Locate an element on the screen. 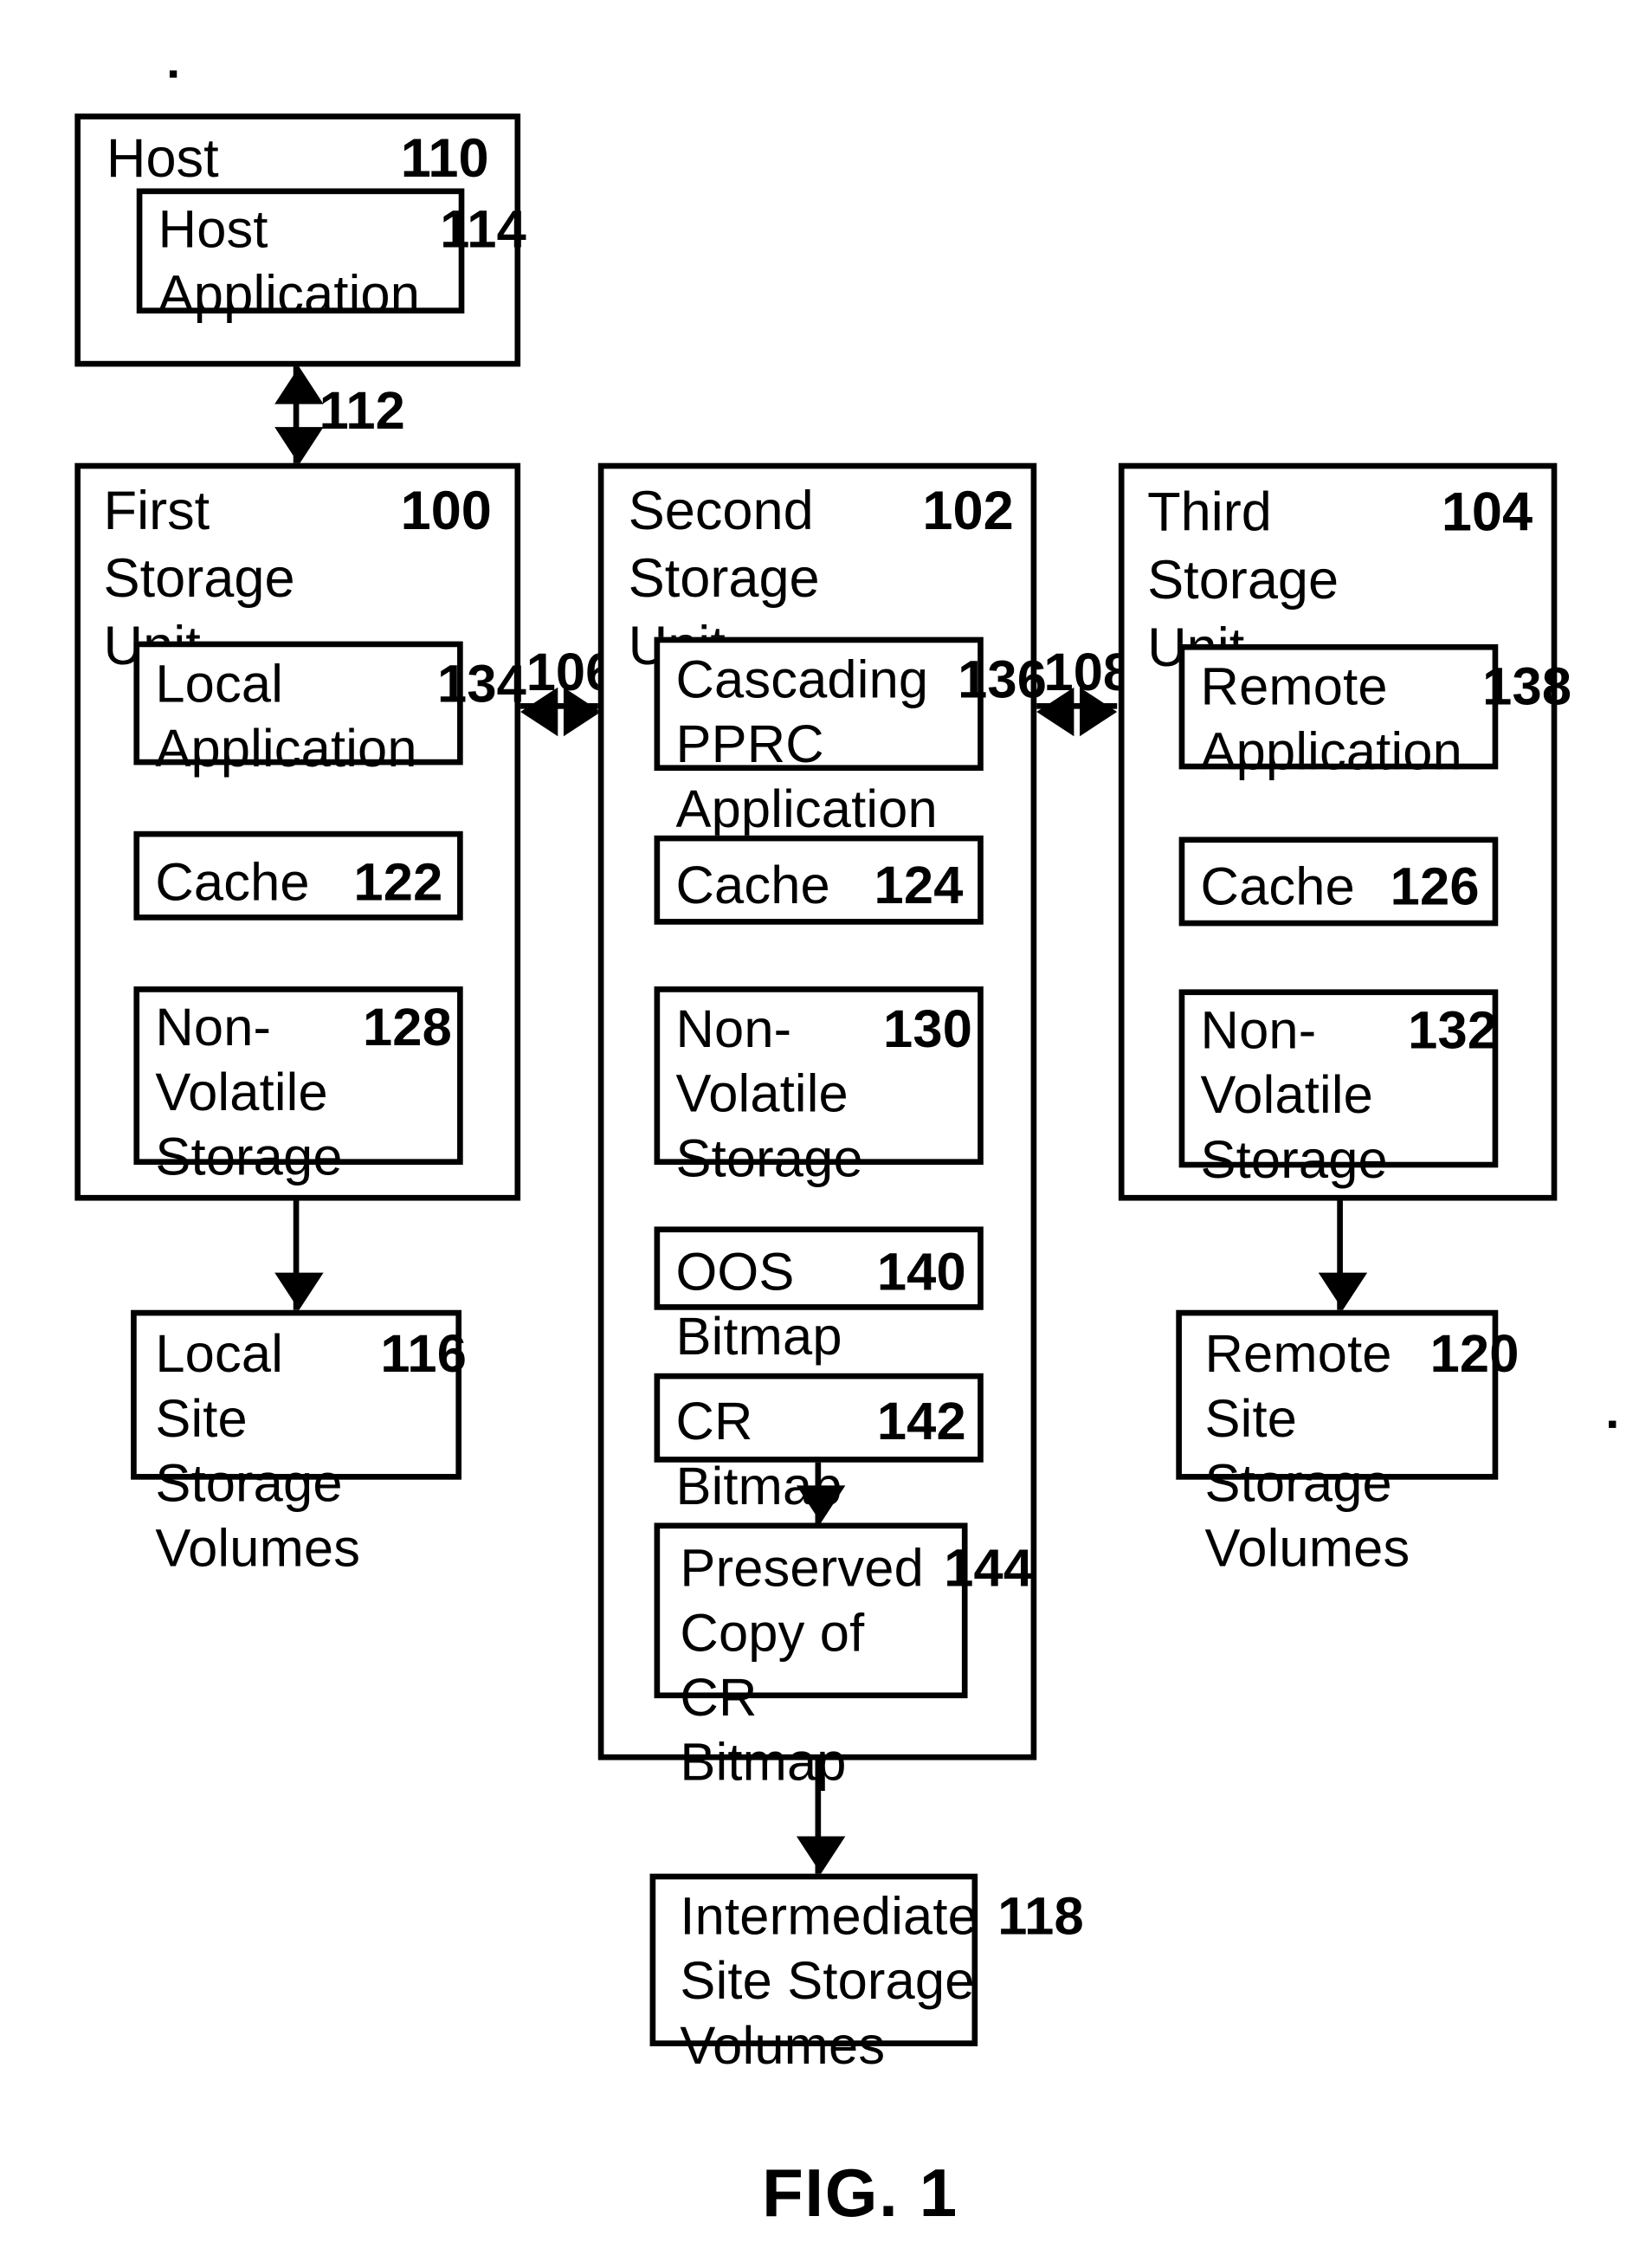 Image resolution: width=1639 pixels, height=2268 pixels. first-unit-cache-label-row: Cache 122 is located at coordinates (298, 882).